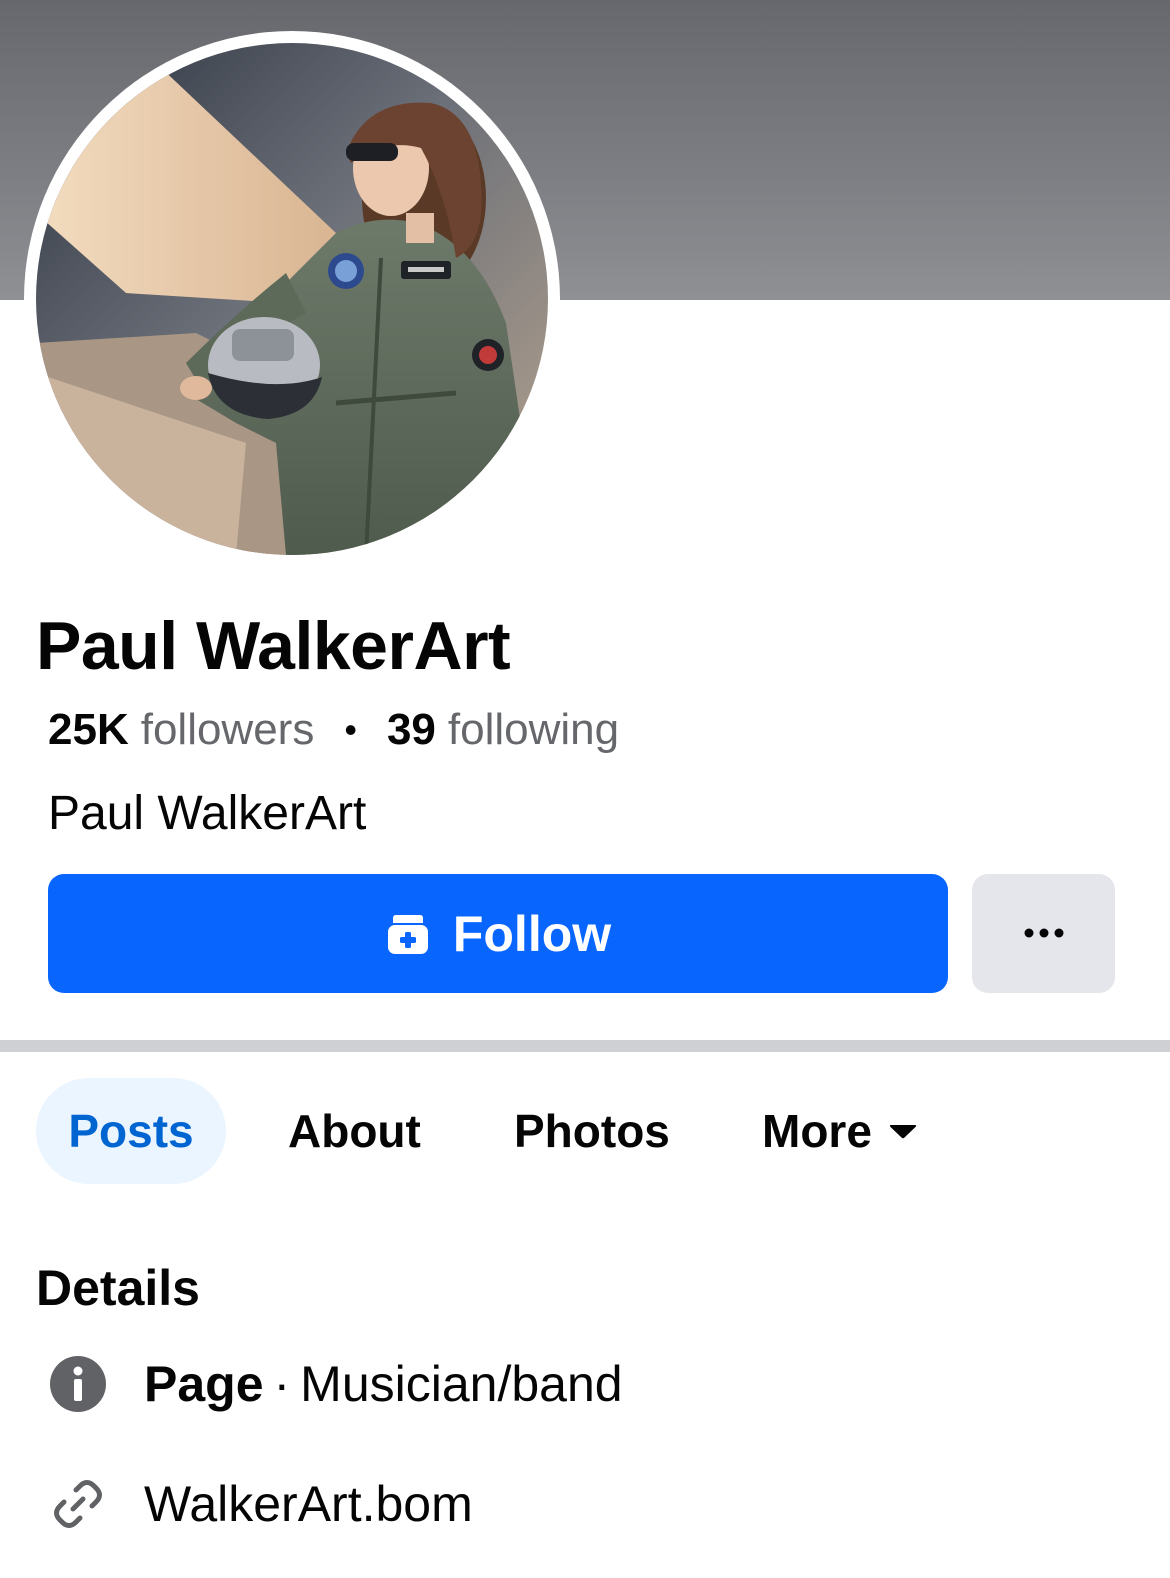  I want to click on profile-subtitle: Paul WalkerArt, so click(207, 813).